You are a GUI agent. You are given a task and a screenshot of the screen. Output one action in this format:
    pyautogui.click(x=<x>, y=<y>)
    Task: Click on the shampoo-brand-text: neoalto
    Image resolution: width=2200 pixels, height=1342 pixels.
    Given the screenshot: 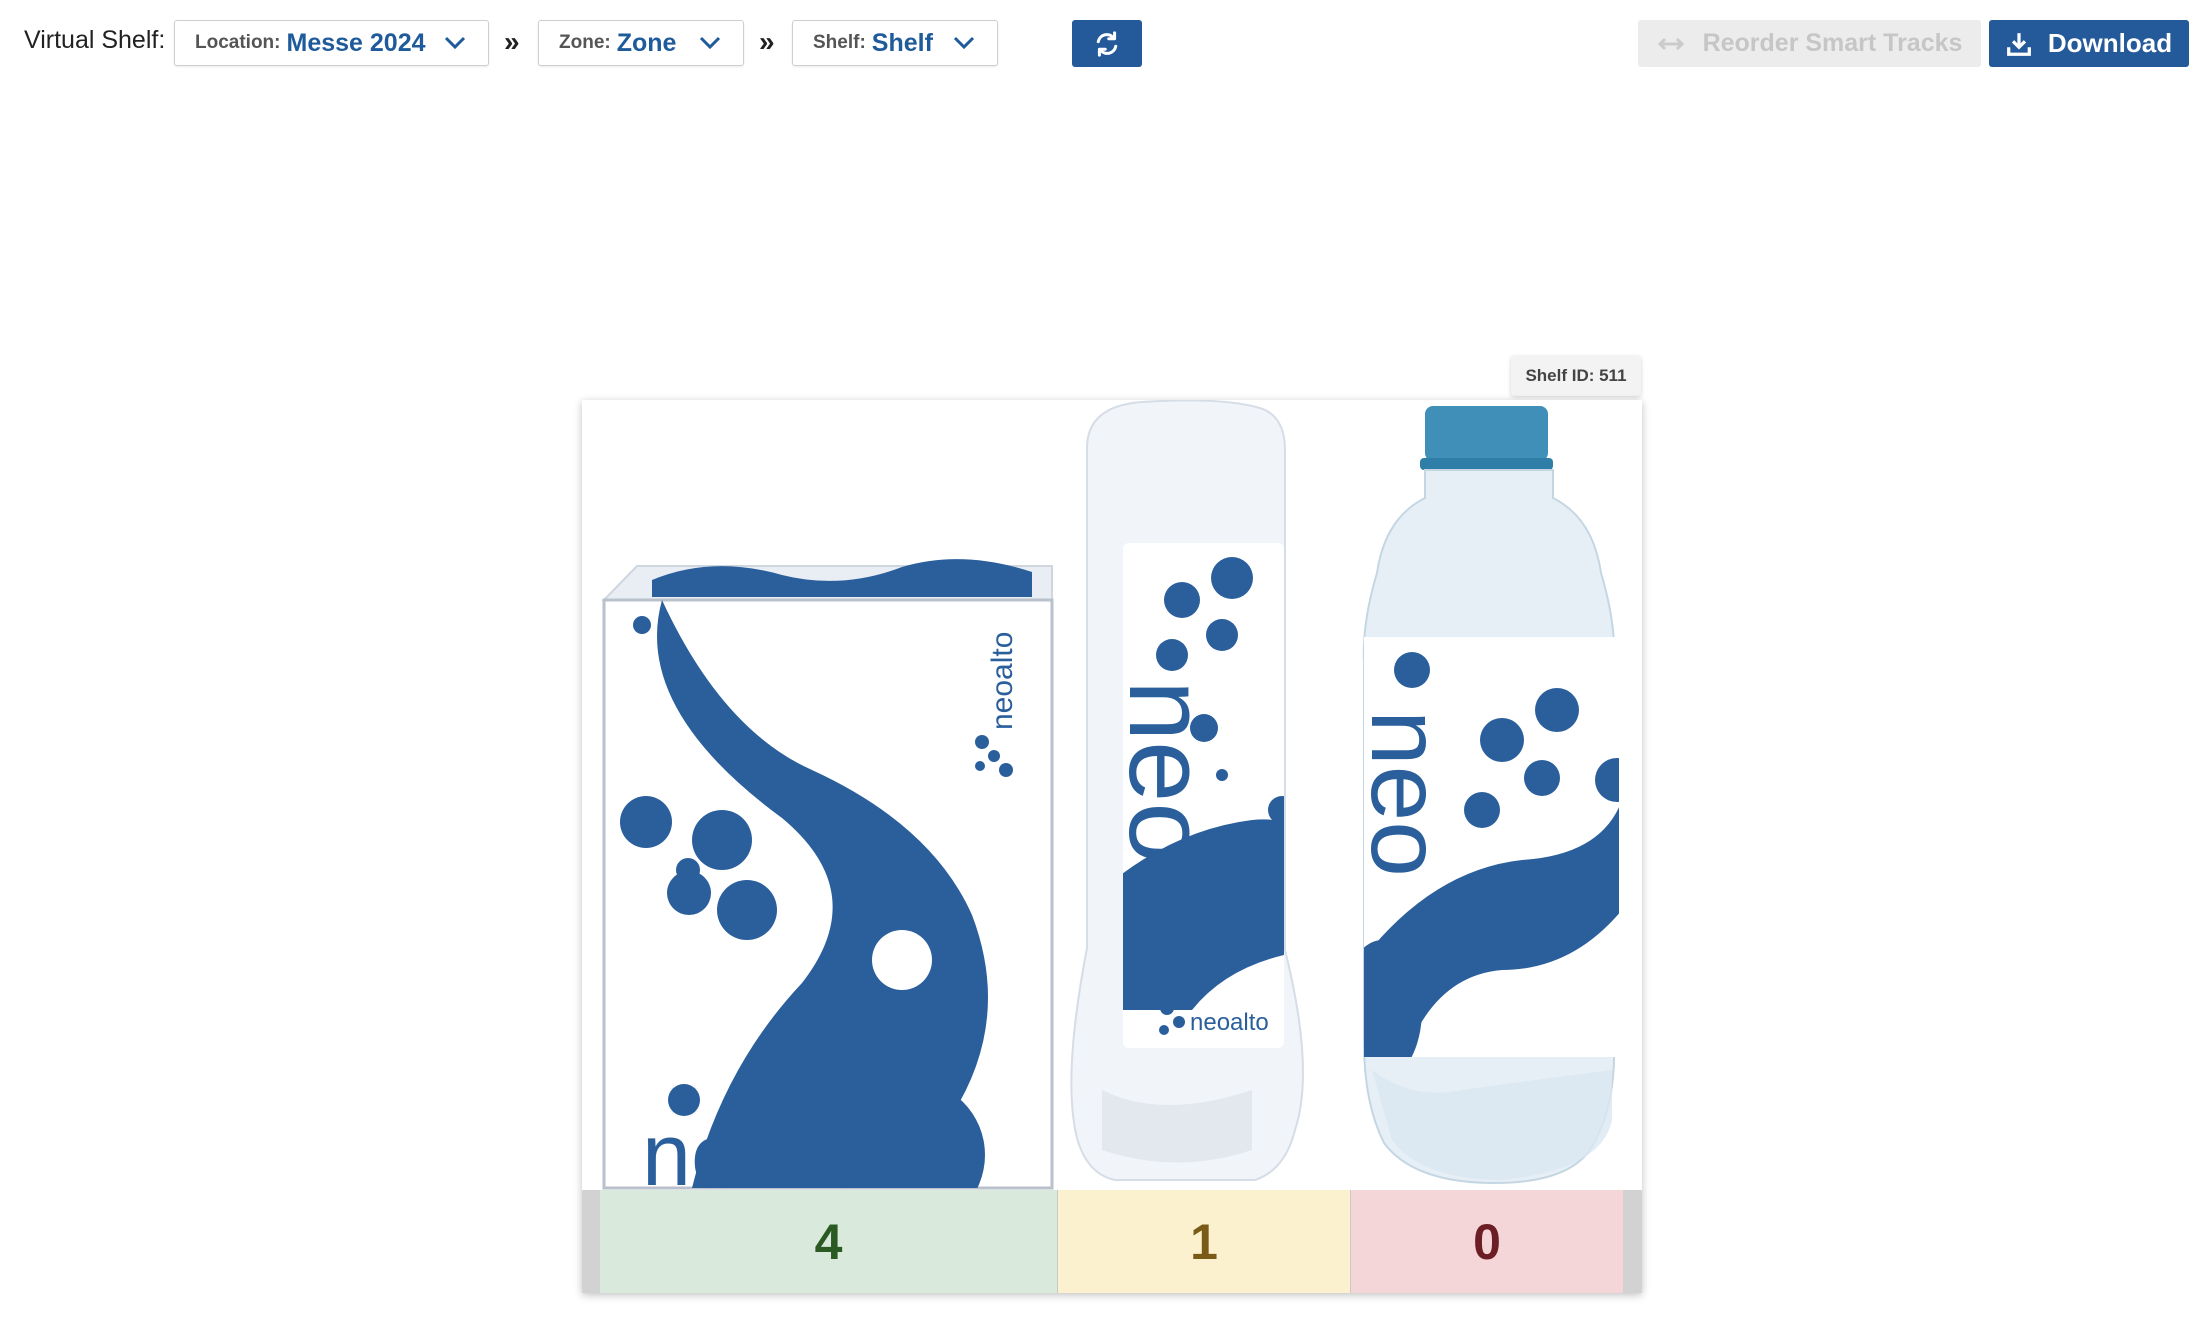 What is the action you would take?
    pyautogui.click(x=1229, y=1022)
    